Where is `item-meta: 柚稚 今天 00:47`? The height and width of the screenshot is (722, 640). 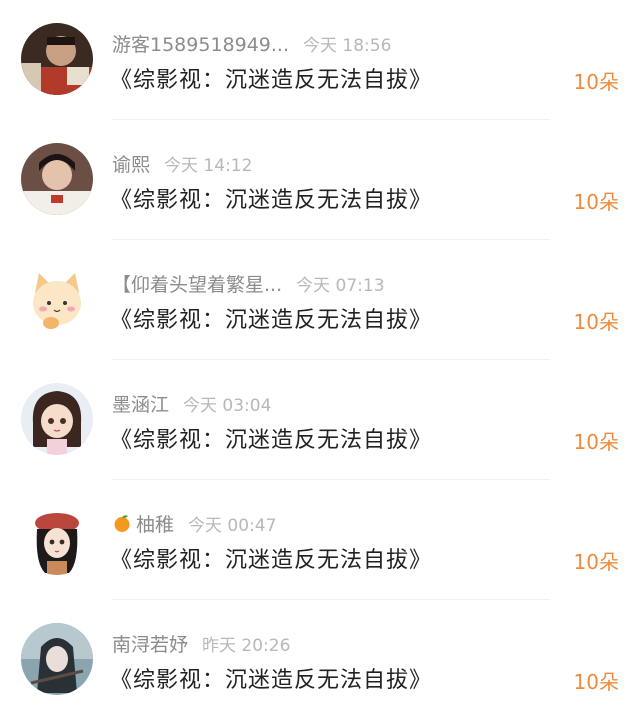
item-meta: 柚稚 今天 00:47 is located at coordinates (194, 523).